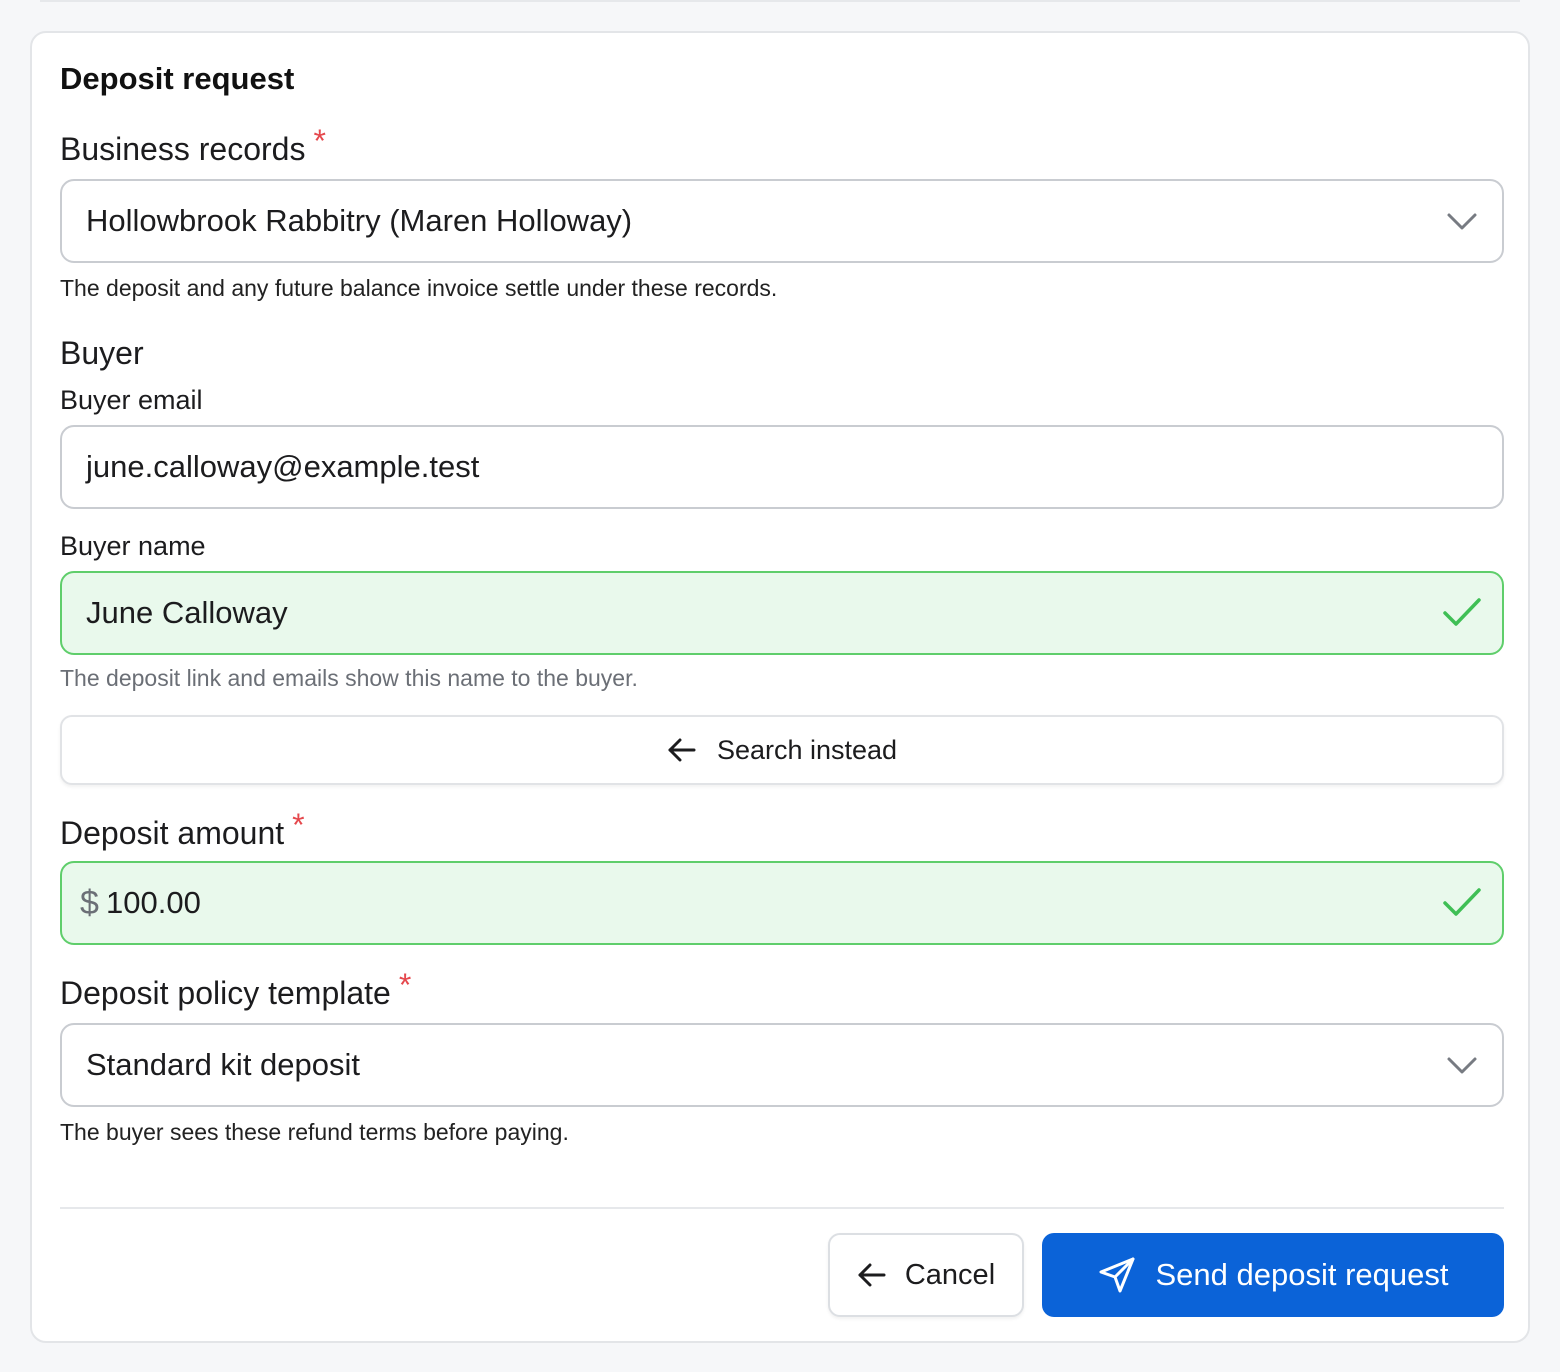  I want to click on send-deposit-request-button: Send deposit request, so click(1273, 1275).